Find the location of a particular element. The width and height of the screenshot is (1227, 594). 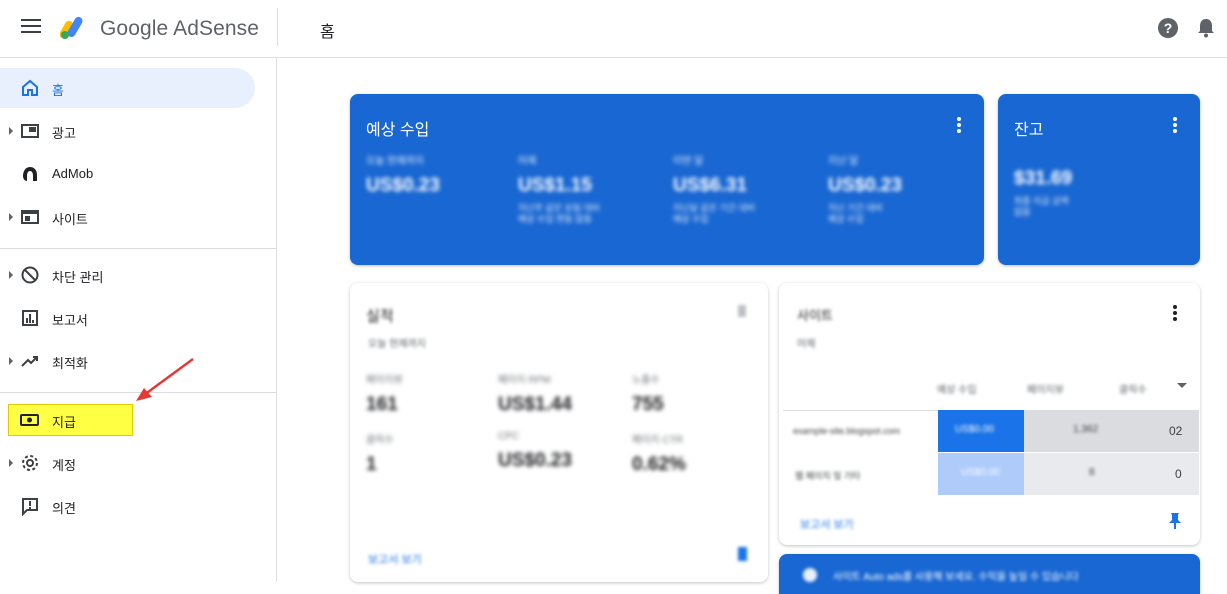

hamburger-menu-icon is located at coordinates (31, 28).